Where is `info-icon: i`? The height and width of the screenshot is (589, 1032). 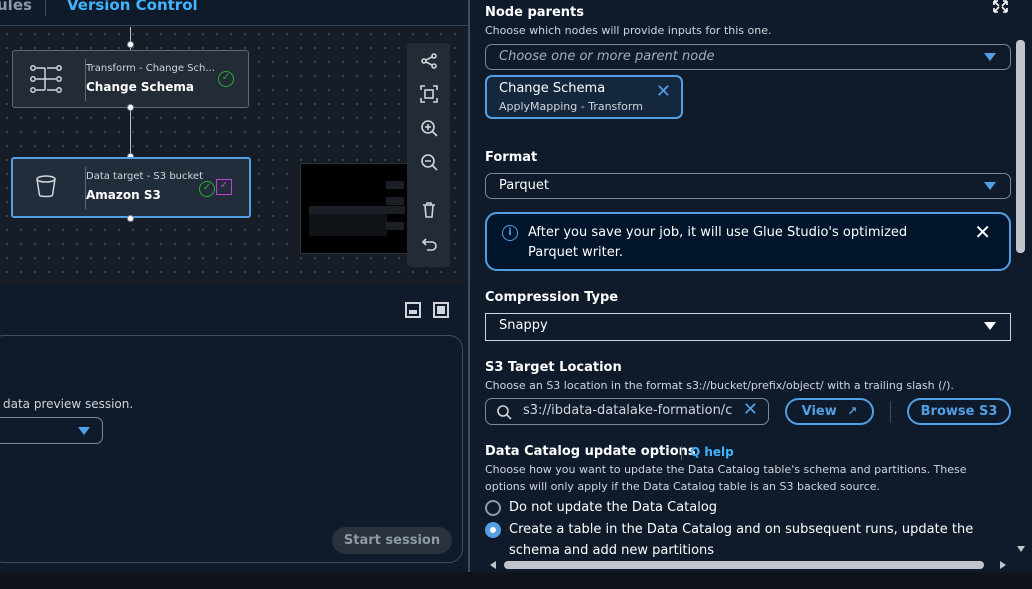
info-icon: i is located at coordinates (510, 233).